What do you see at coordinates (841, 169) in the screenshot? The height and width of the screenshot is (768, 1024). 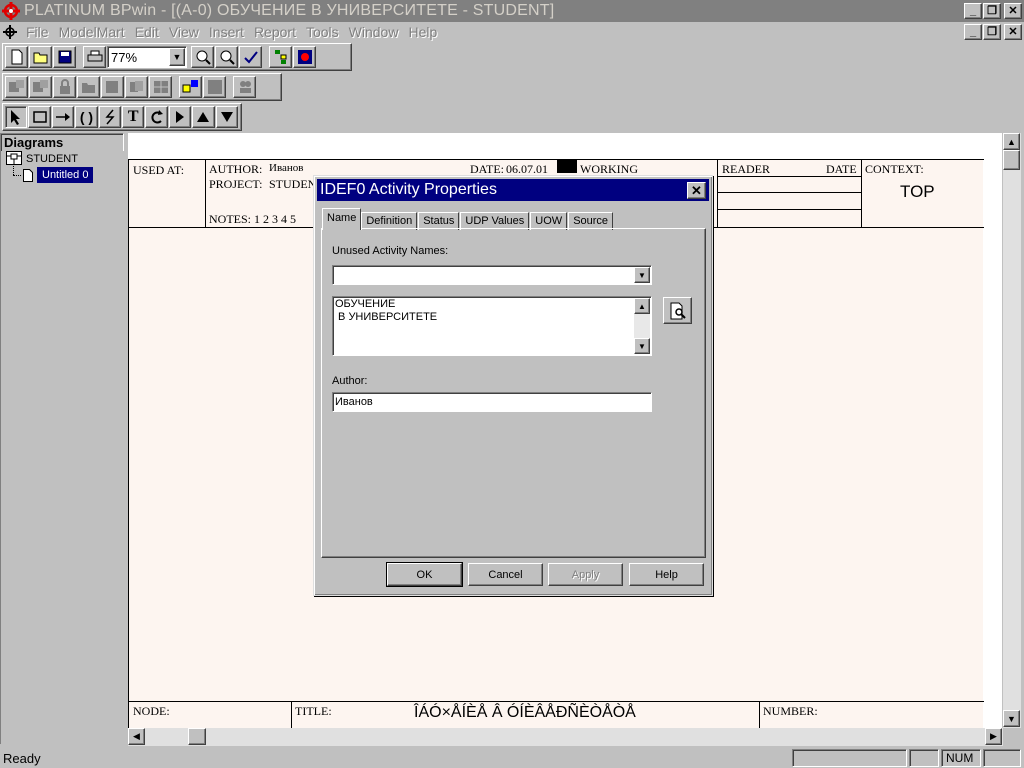 I see `reader-date-label: DATE` at bounding box center [841, 169].